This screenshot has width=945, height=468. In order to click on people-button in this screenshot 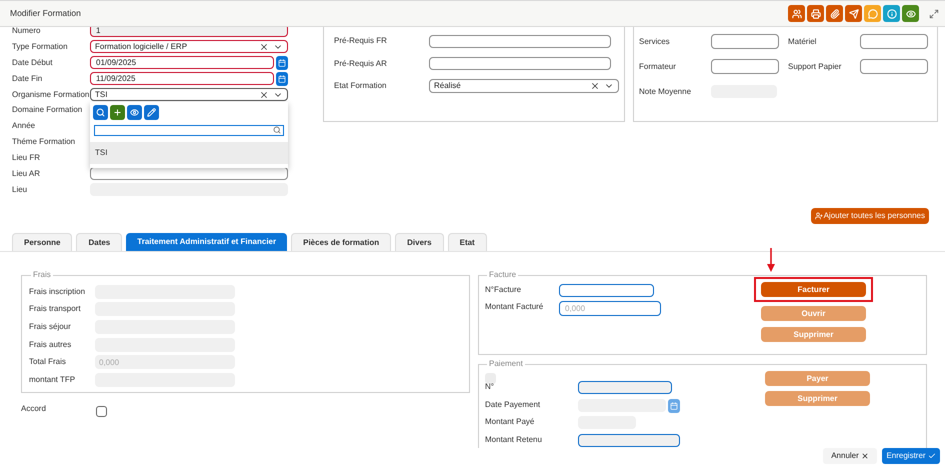, I will do `click(796, 13)`.